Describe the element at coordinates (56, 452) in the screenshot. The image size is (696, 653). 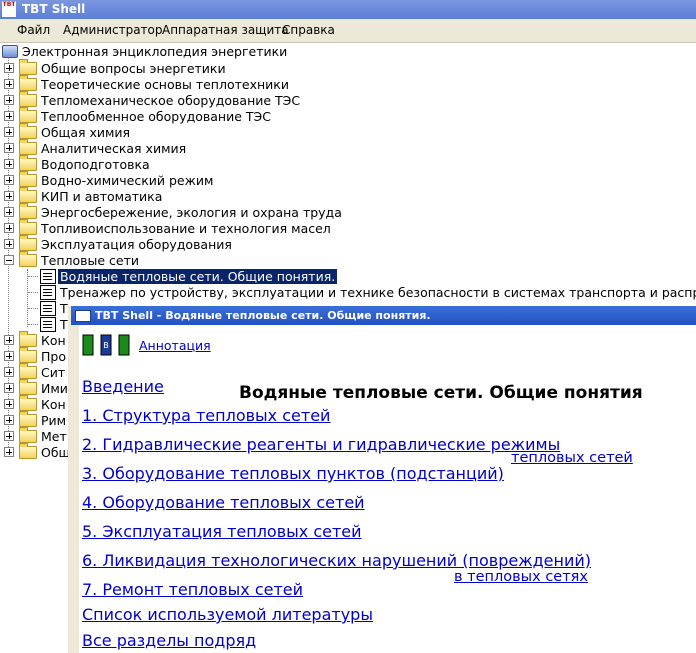
I see `tree-folder-label: Общ` at that location.